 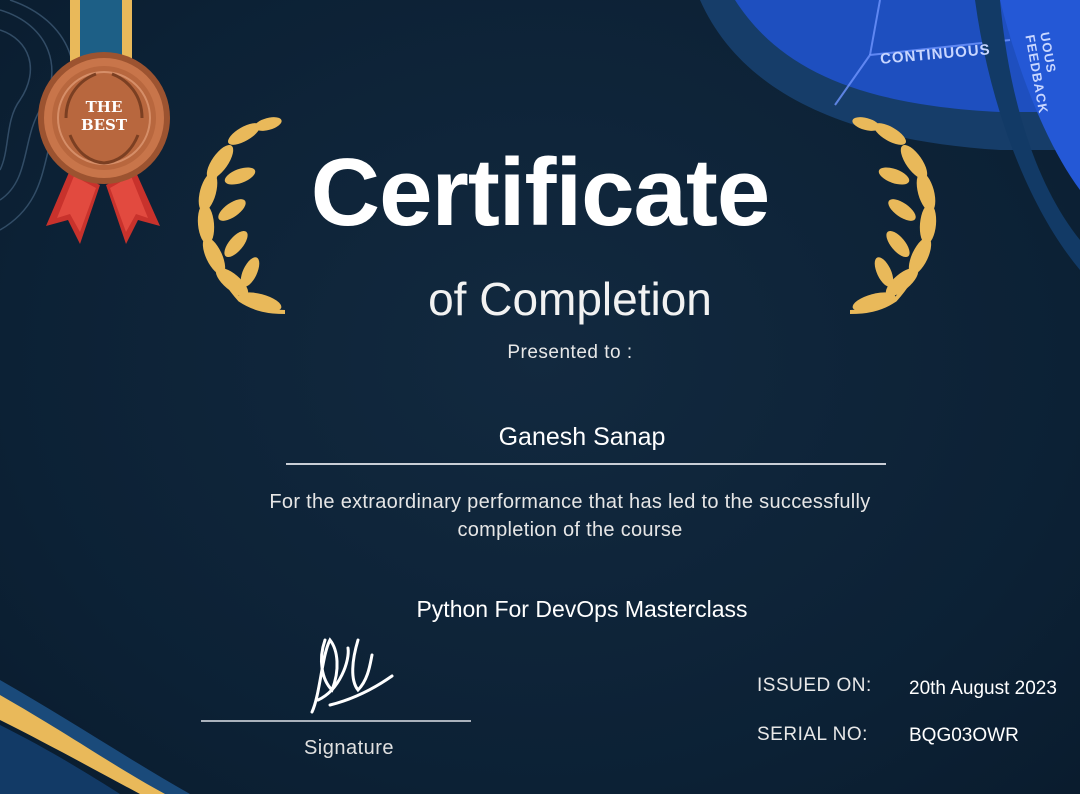 I want to click on course-name: Python For DevOps Masterclass, so click(x=582, y=609).